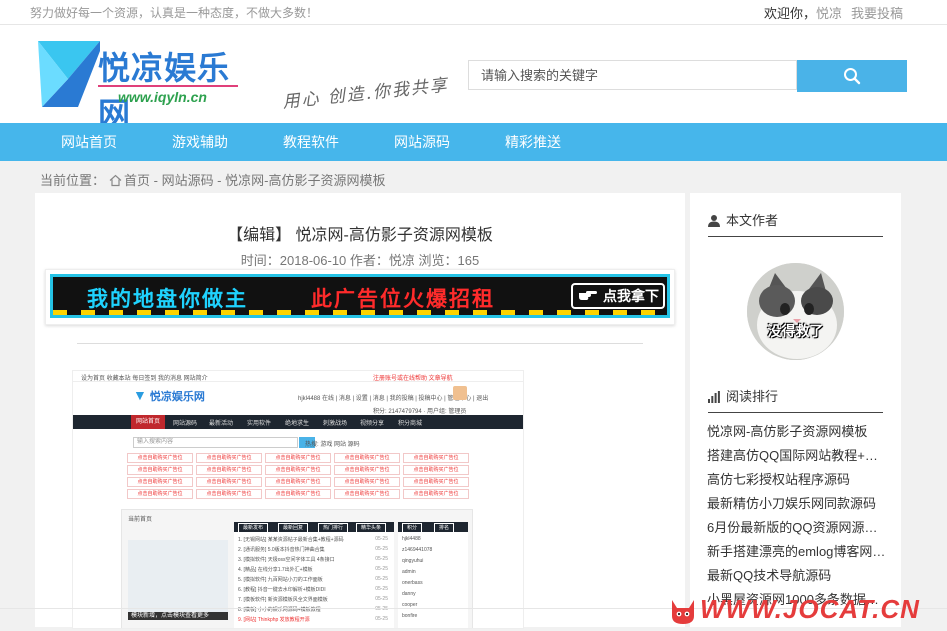  Describe the element at coordinates (797, 502) in the screenshot. I see `ranking-item: 最新精仿小刀娱乐网同款源码` at that location.